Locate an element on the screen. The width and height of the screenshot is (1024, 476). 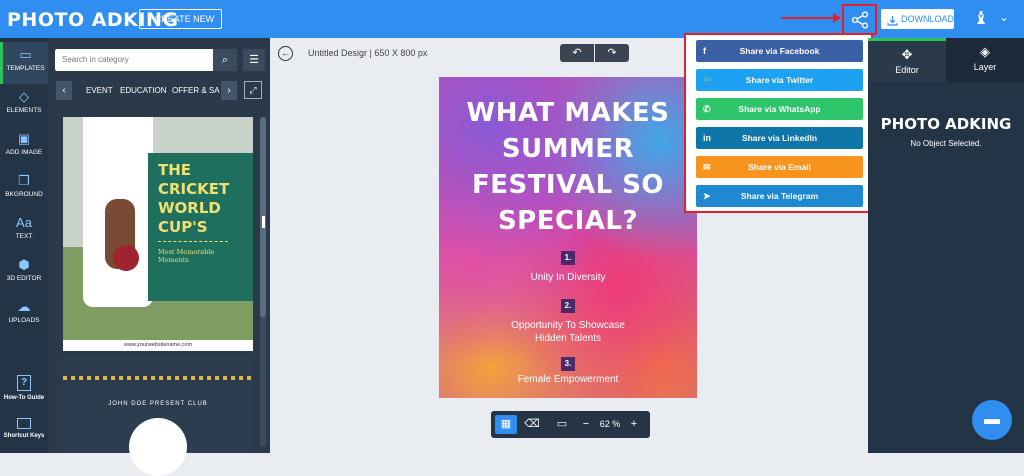
present-button: ▭ is located at coordinates (562, 424).